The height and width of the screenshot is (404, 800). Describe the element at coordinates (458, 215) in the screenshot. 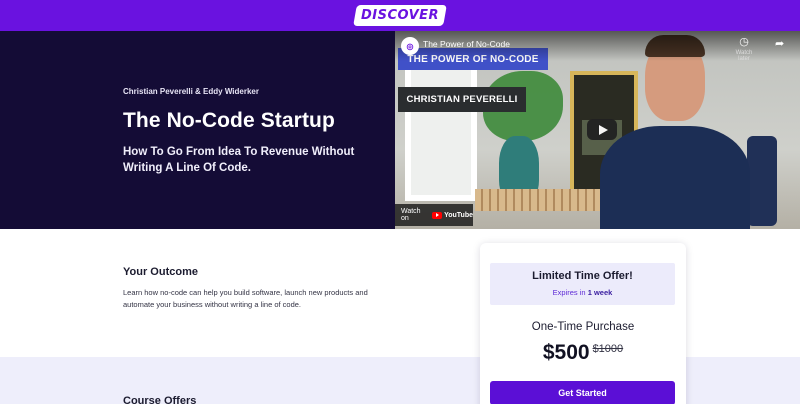

I see `youtube-word: YouTube` at that location.